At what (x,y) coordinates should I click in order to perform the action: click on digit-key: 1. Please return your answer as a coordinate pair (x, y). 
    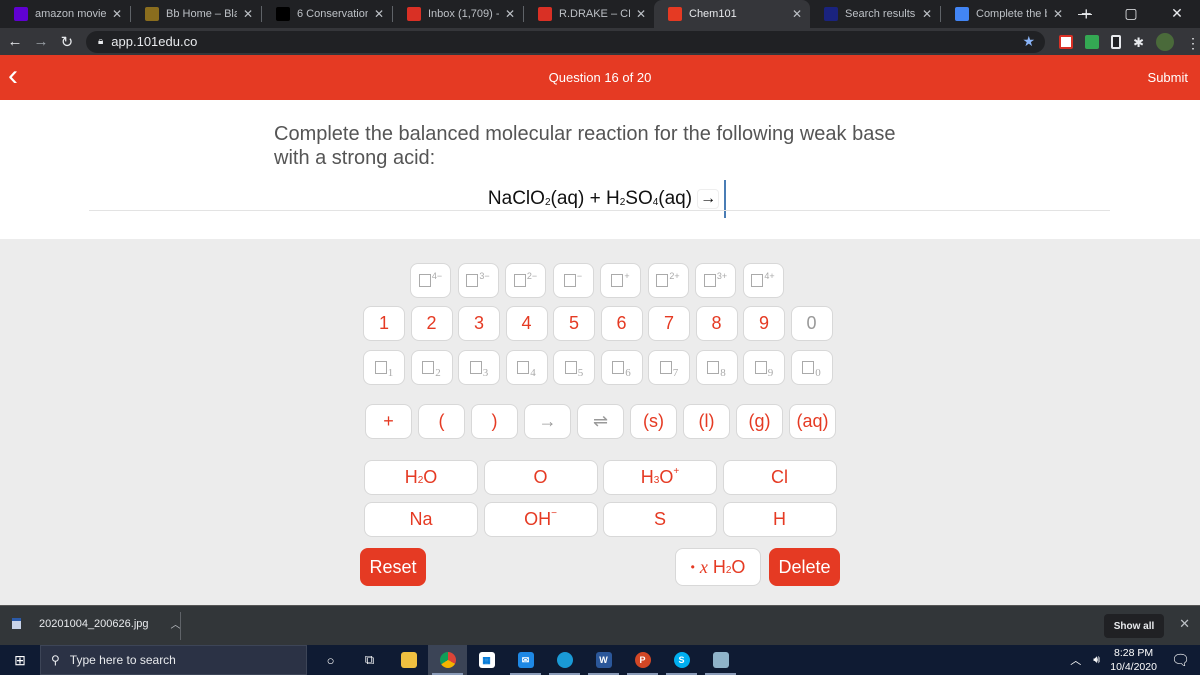
    Looking at the image, I should click on (384, 323).